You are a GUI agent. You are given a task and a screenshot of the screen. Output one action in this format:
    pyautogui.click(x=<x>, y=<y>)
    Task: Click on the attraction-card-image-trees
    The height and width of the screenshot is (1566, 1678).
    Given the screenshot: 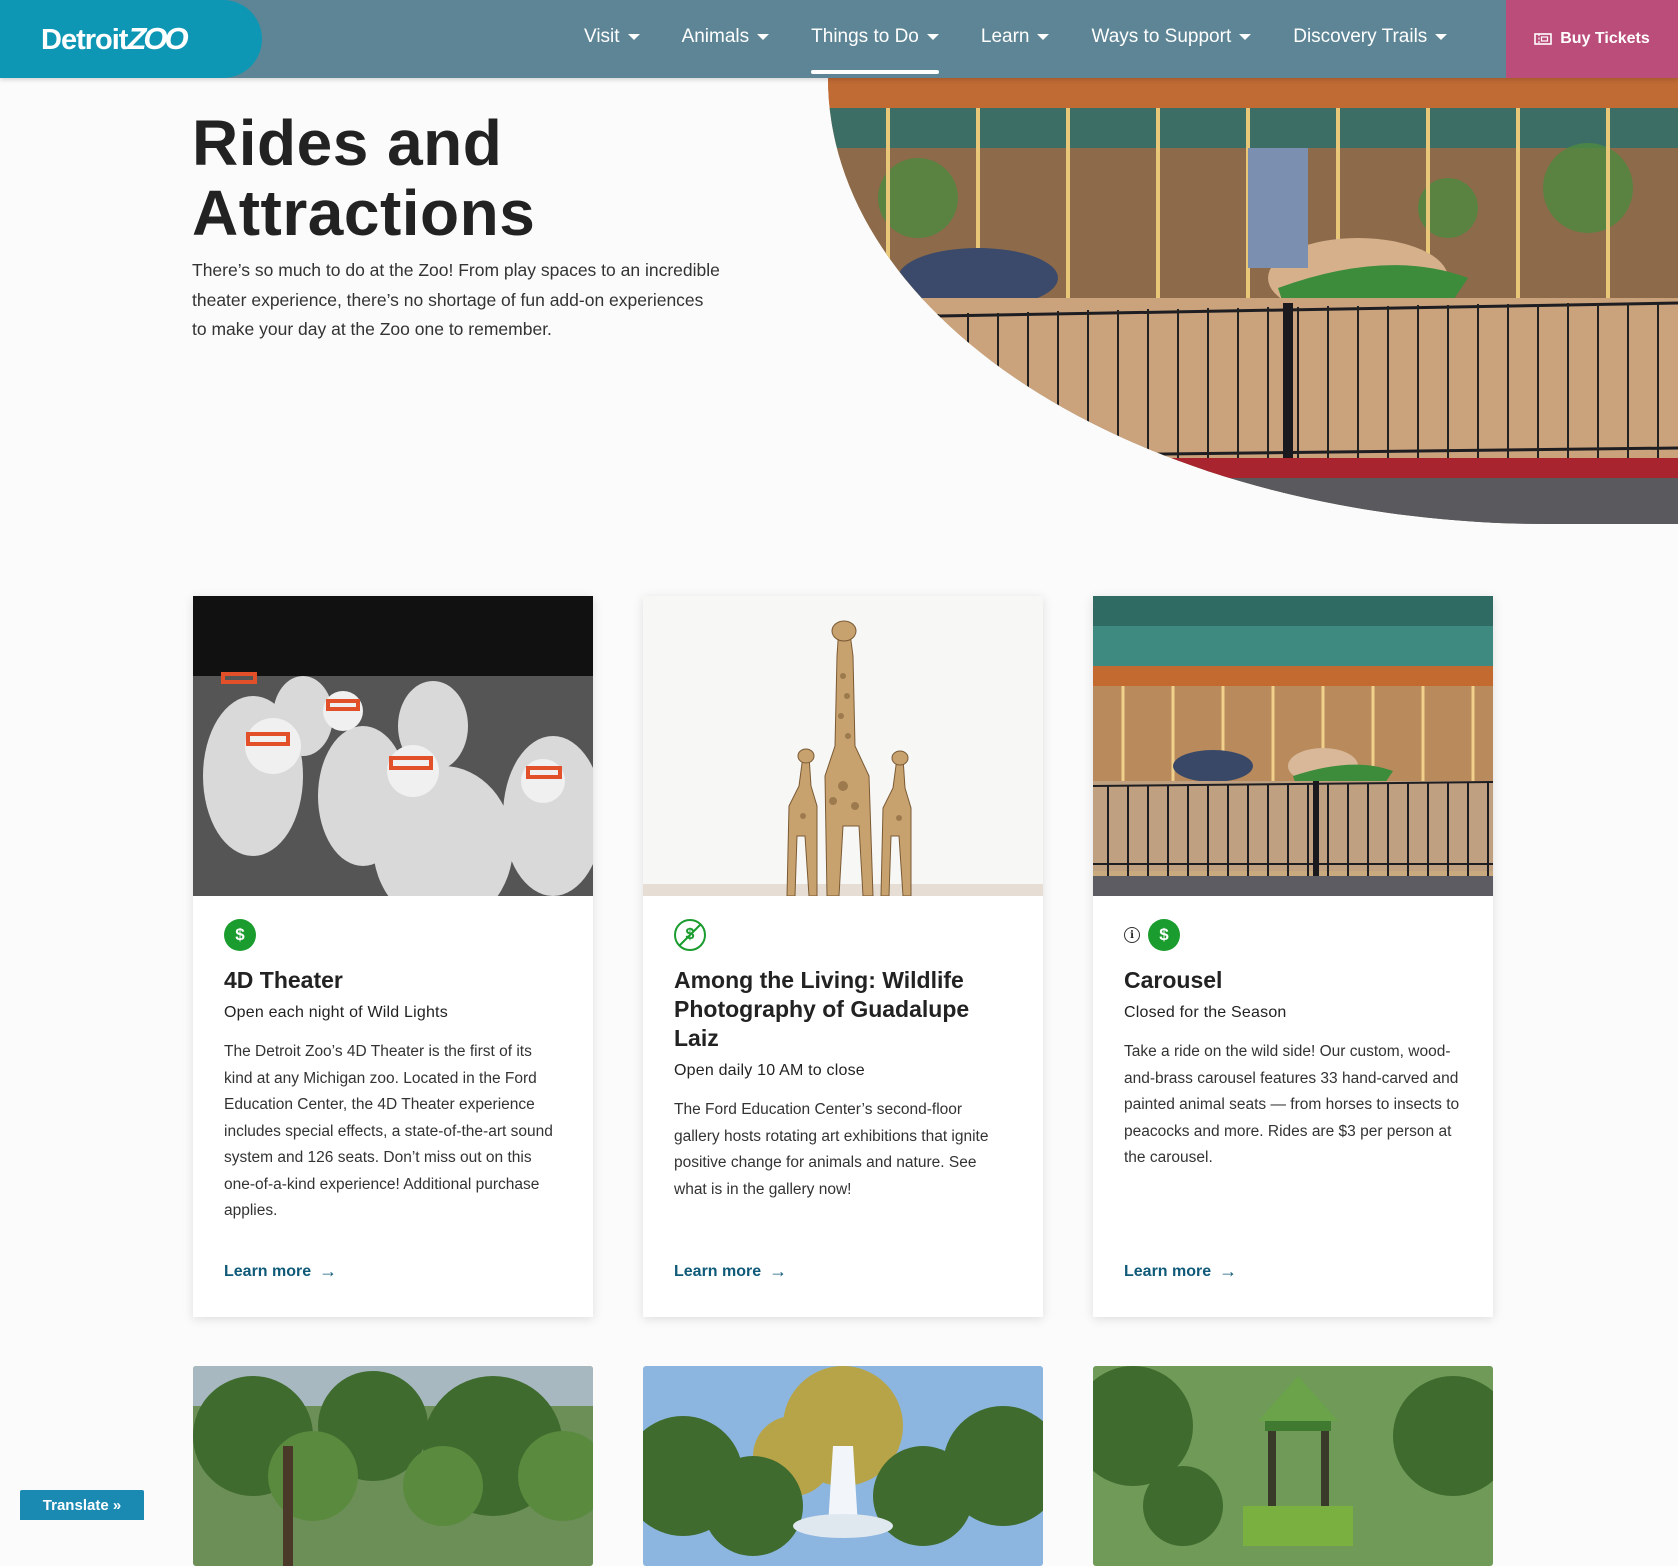 What is the action you would take?
    pyautogui.click(x=393, y=1466)
    